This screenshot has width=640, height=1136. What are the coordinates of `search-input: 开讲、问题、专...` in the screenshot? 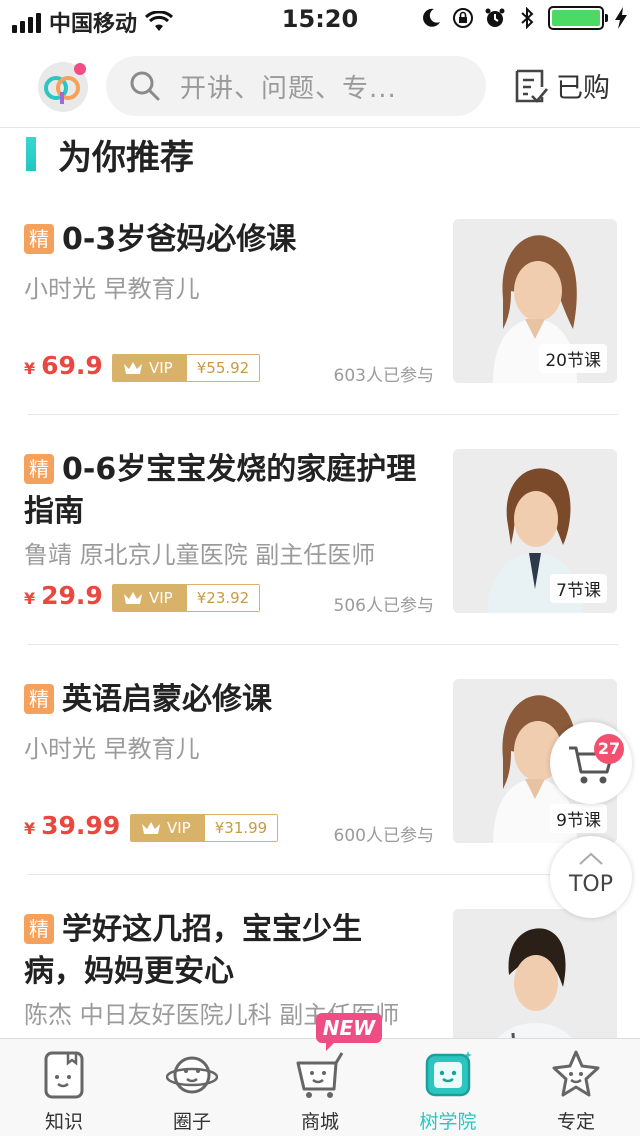 It's located at (296, 86).